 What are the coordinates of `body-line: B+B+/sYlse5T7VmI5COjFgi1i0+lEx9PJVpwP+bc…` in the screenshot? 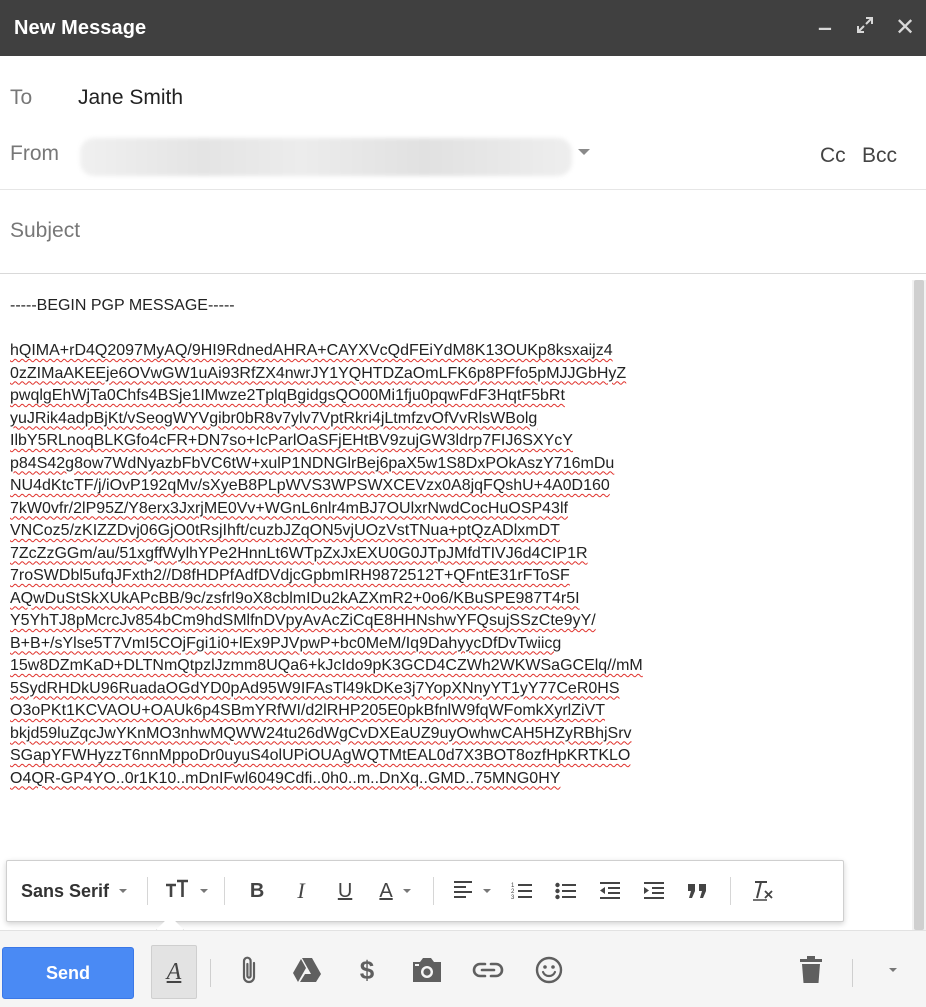 It's located at (286, 643).